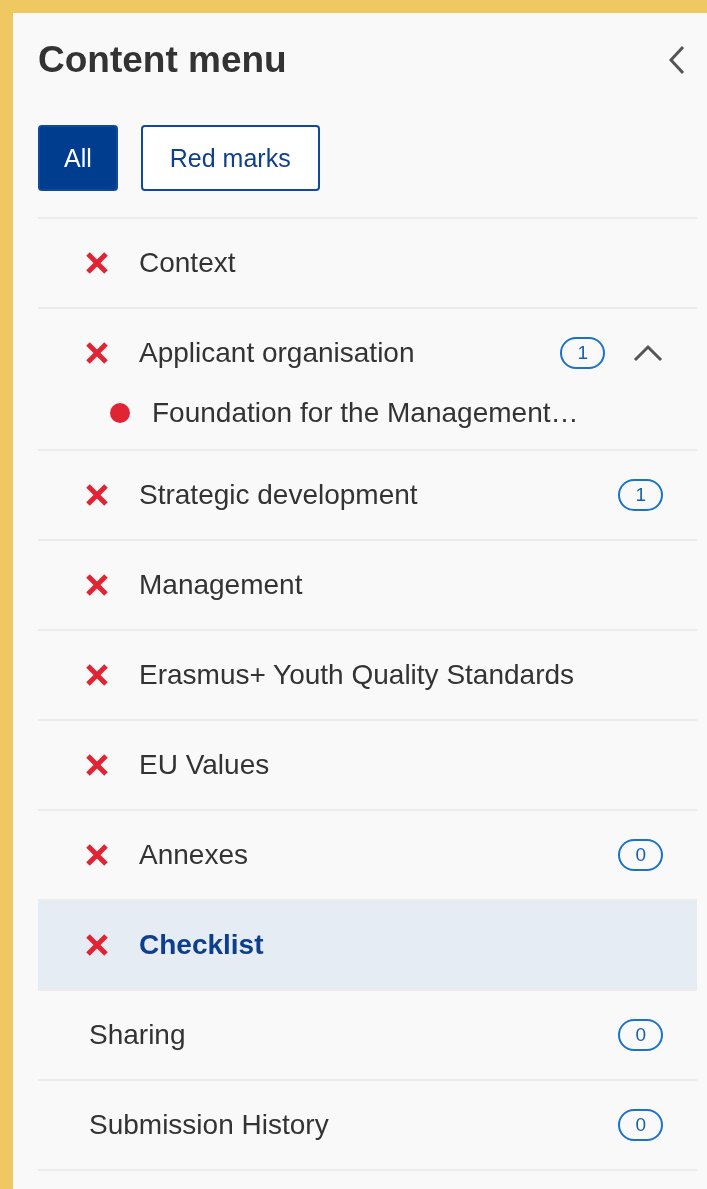 Image resolution: width=707 pixels, height=1189 pixels. Describe the element at coordinates (78, 158) in the screenshot. I see `filter-button: All` at that location.